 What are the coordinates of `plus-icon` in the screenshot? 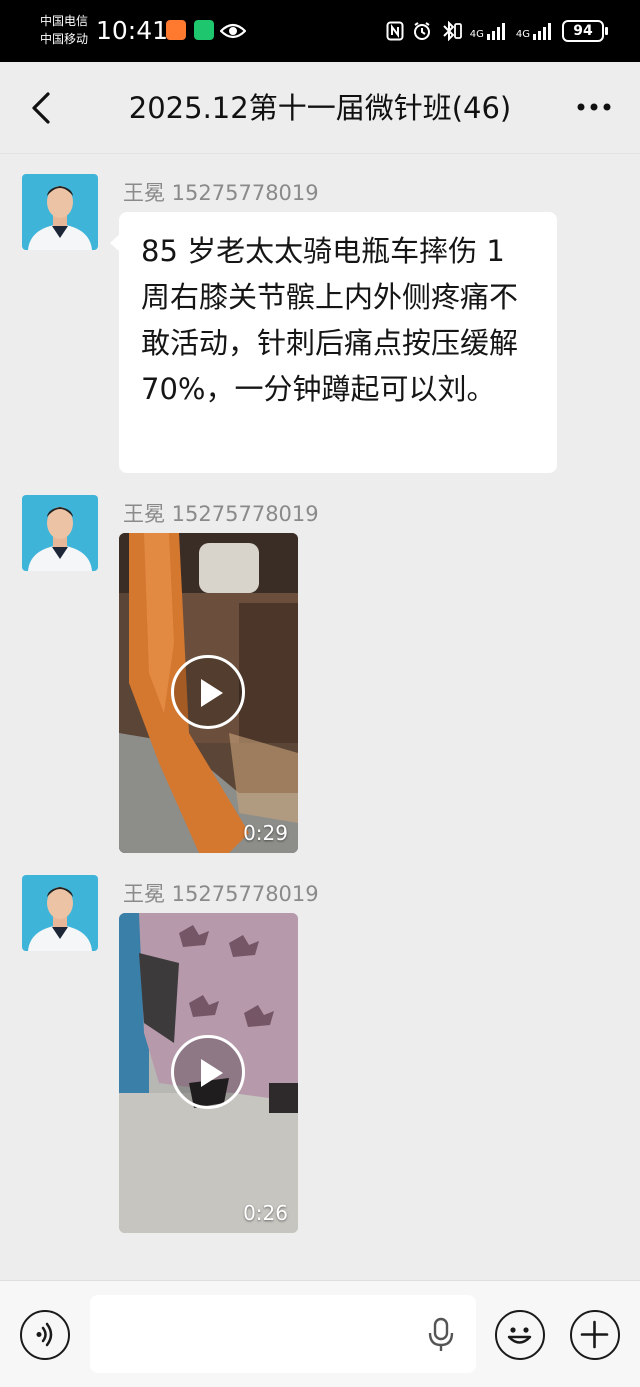 It's located at (594, 1334).